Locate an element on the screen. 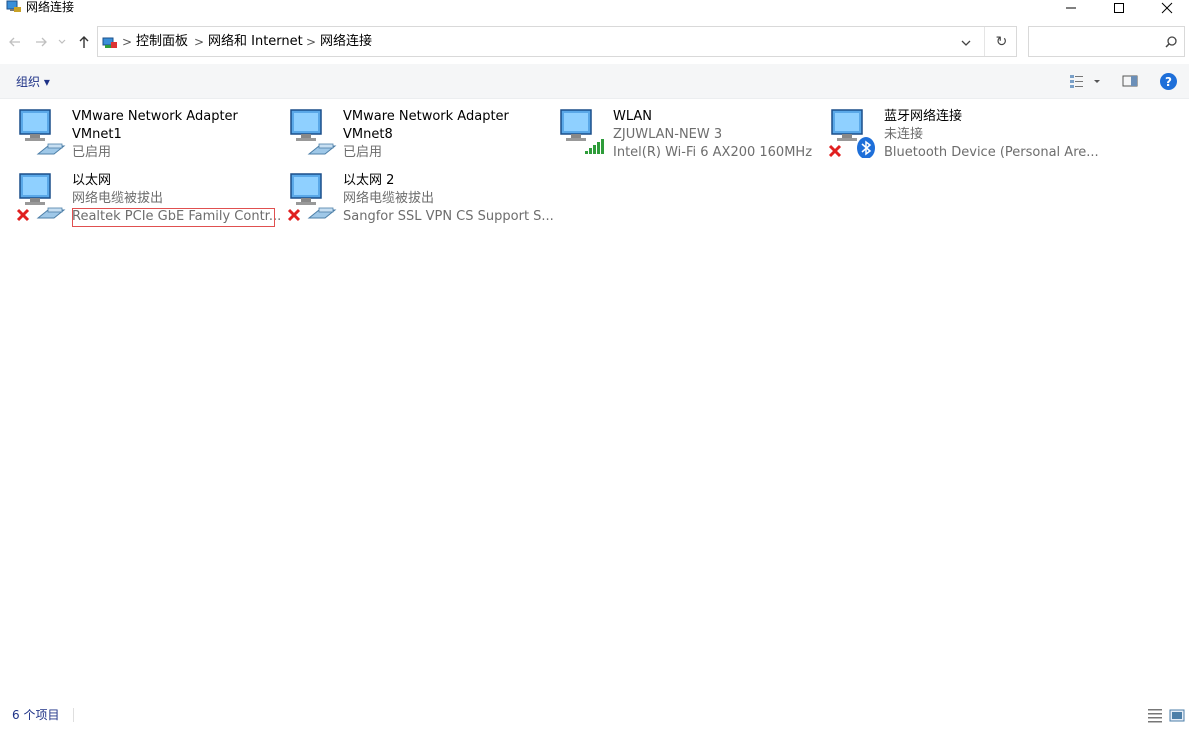  maximize-button is located at coordinates (1119, 8).